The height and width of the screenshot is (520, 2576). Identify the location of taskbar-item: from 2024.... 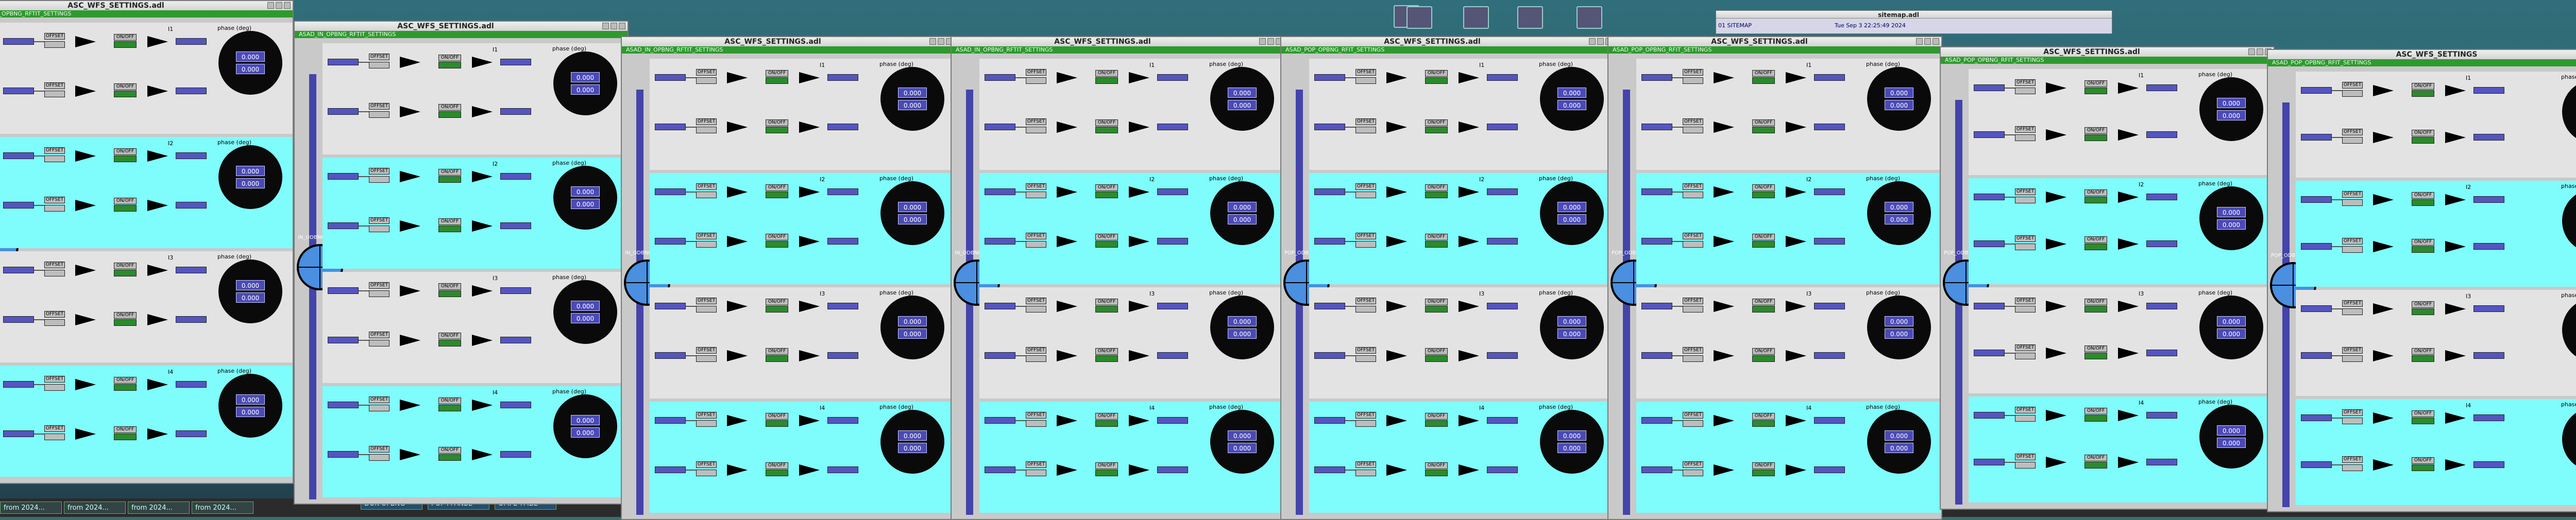
(31, 507).